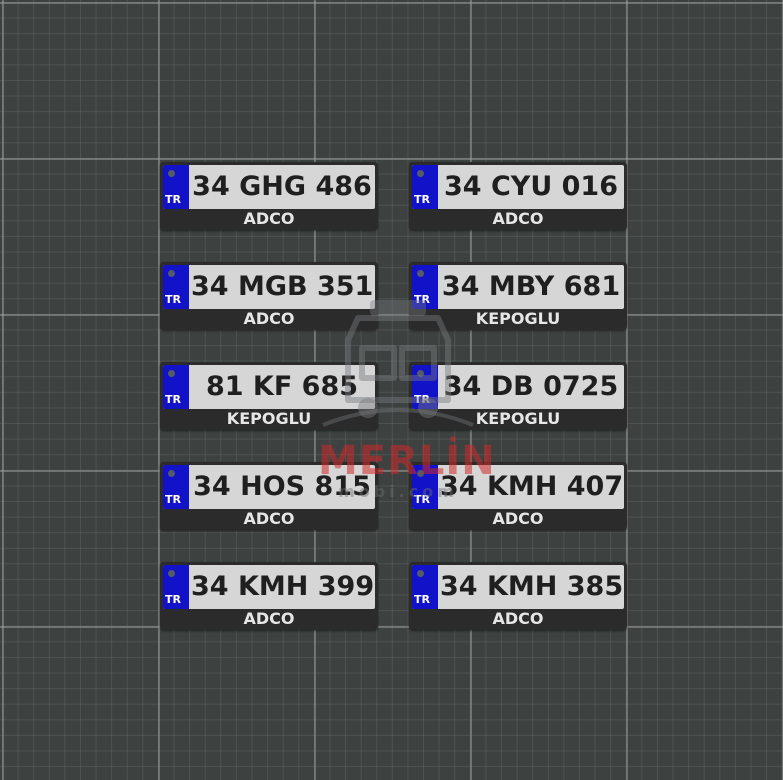 The image size is (783, 780). What do you see at coordinates (282, 286) in the screenshot?
I see `plate-number: 34 MGB 351` at bounding box center [282, 286].